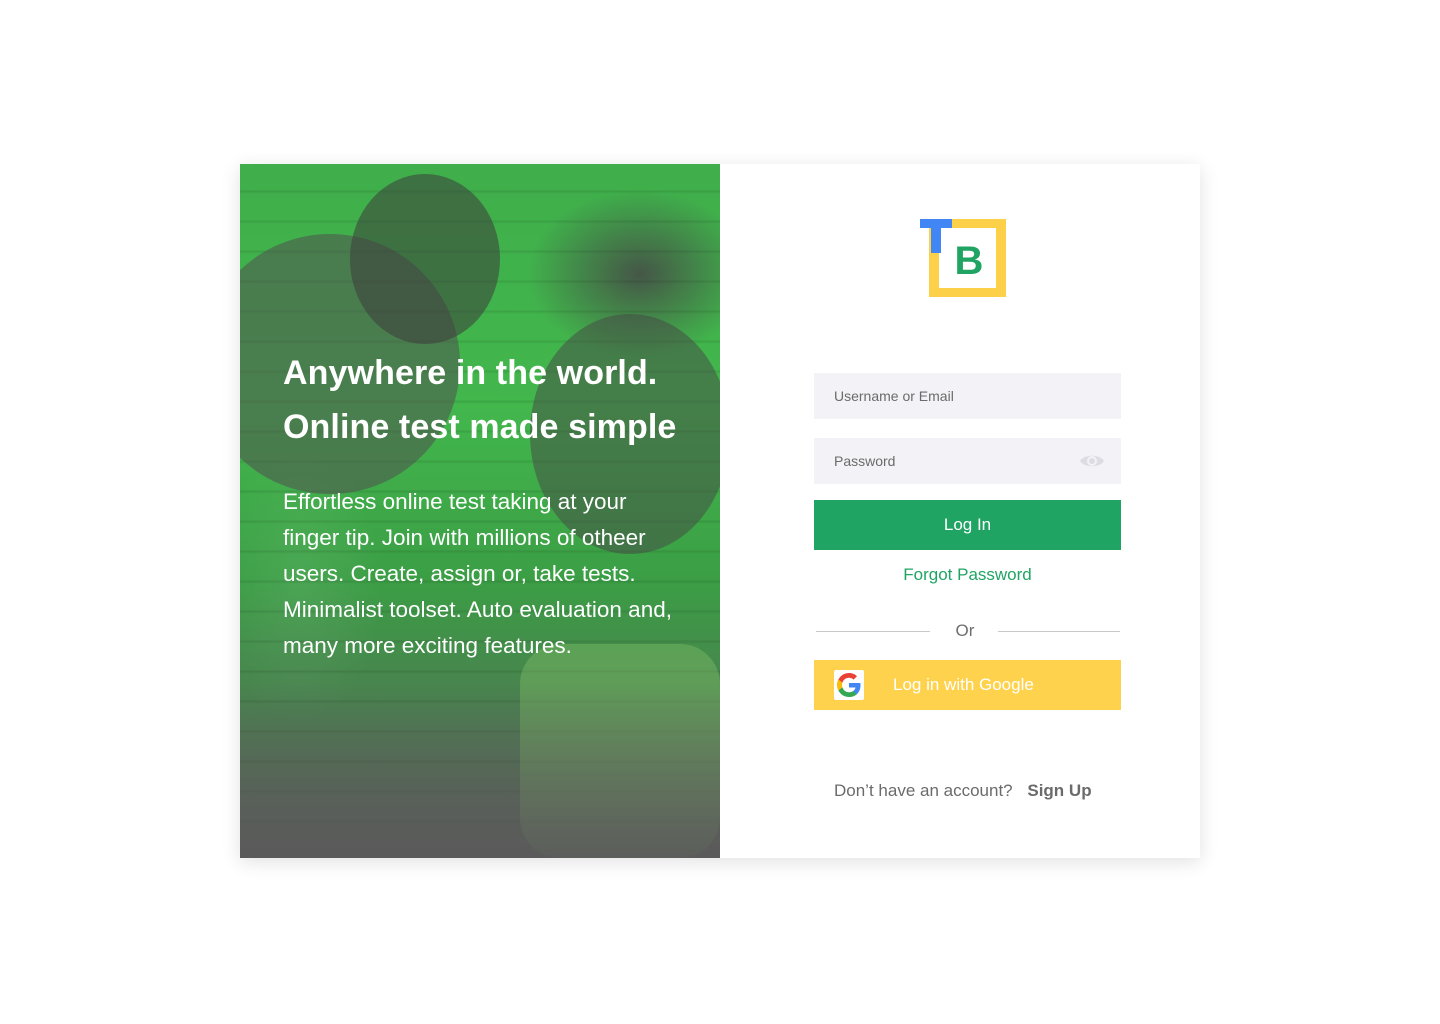 This screenshot has width=1440, height=1024. I want to click on forgot-password-link: Forgot Password, so click(967, 575).